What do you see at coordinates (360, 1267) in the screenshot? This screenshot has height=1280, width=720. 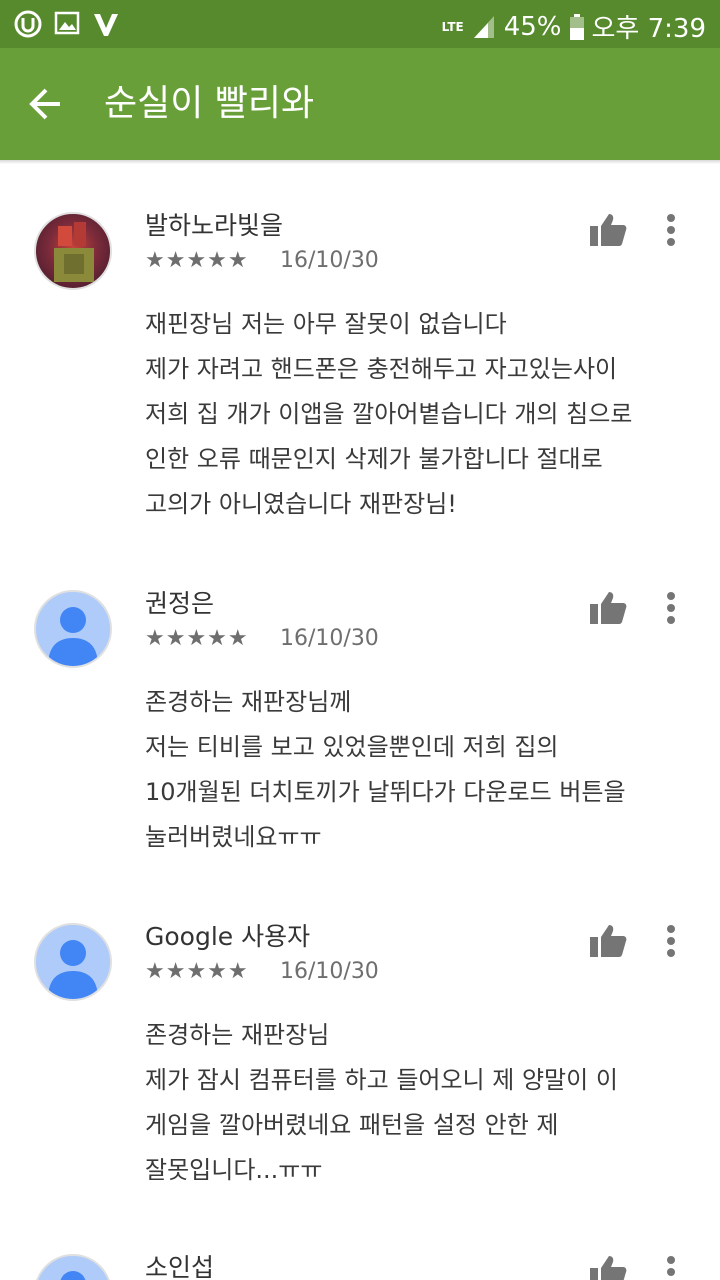 I see `review-item: 소인섭` at bounding box center [360, 1267].